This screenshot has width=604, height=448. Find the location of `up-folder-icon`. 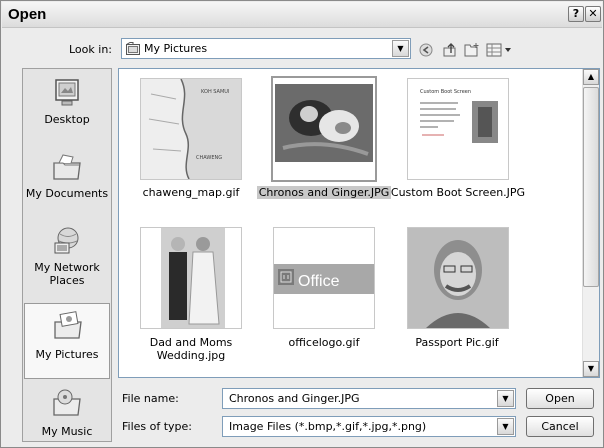

up-folder-icon is located at coordinates (450, 50).